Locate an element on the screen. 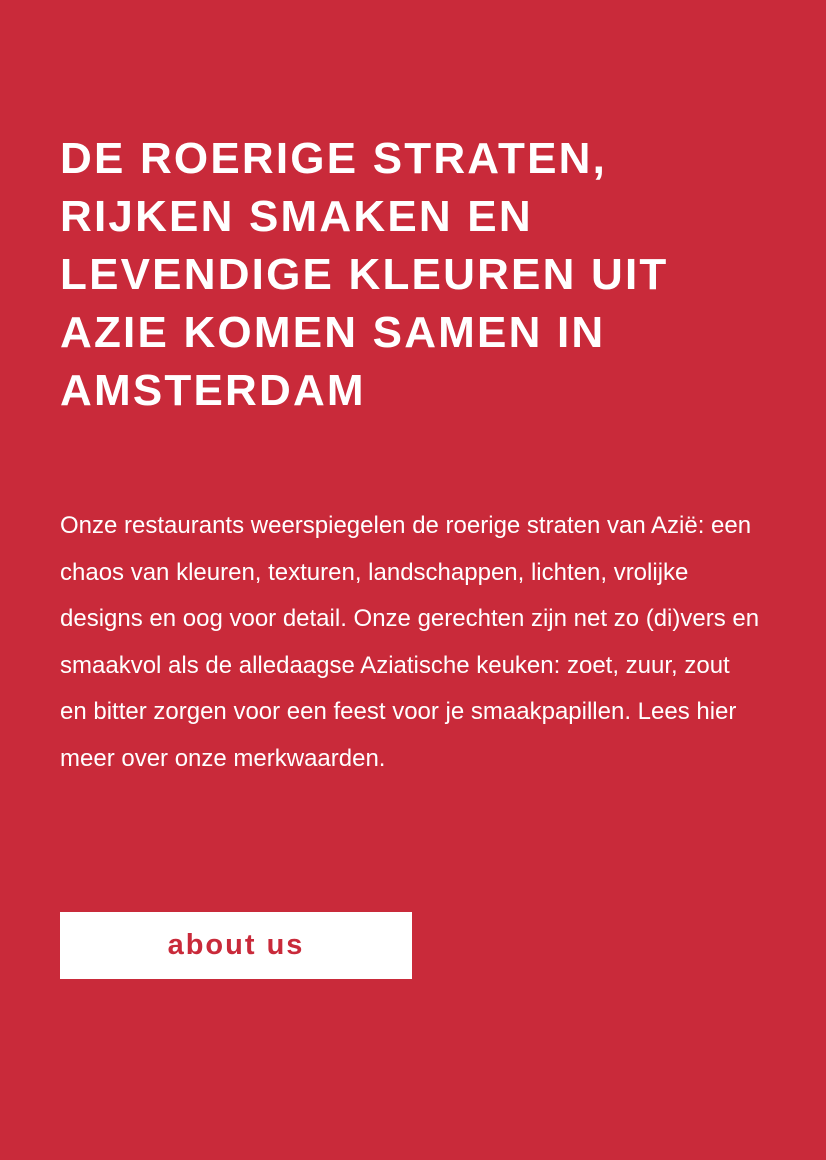 Image resolution: width=826 pixels, height=1160 pixels. about-us-button: about us is located at coordinates (236, 945).